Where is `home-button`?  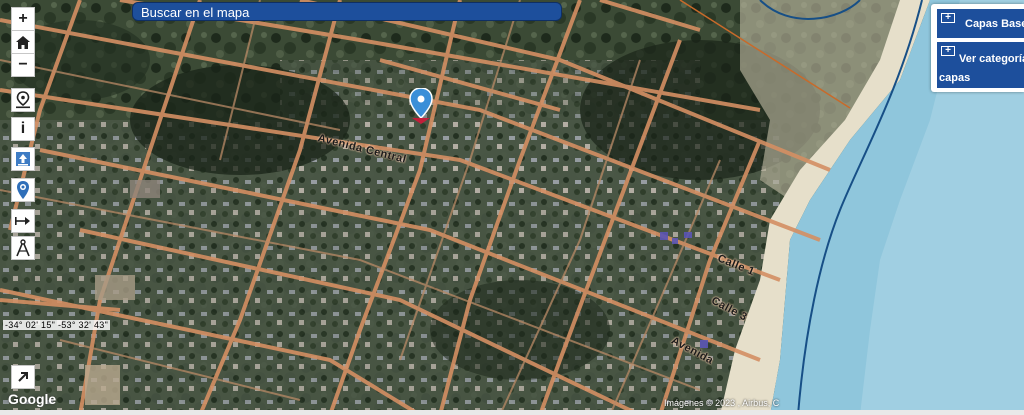 home-button is located at coordinates (23, 42).